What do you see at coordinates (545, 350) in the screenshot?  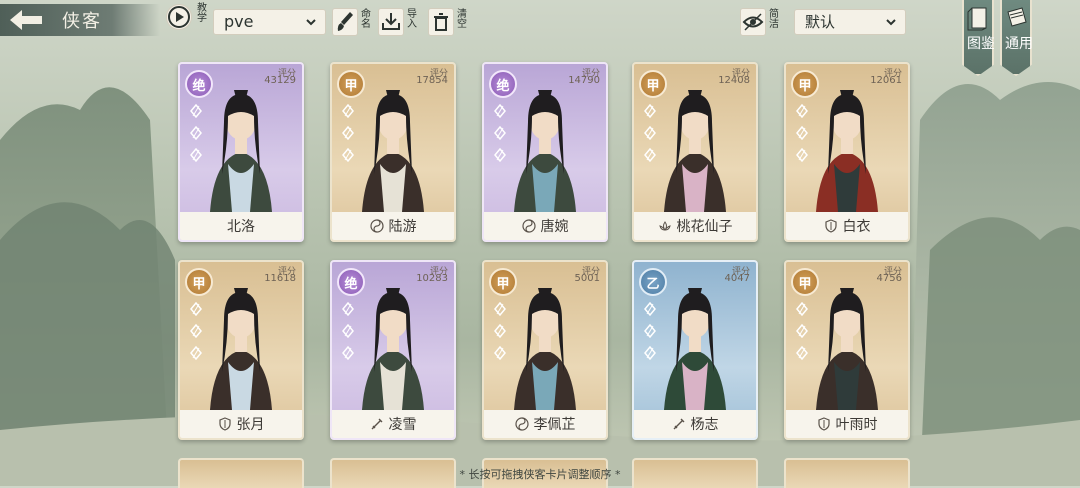 I see `hero-card: 甲 评分 5001 李佩芷` at bounding box center [545, 350].